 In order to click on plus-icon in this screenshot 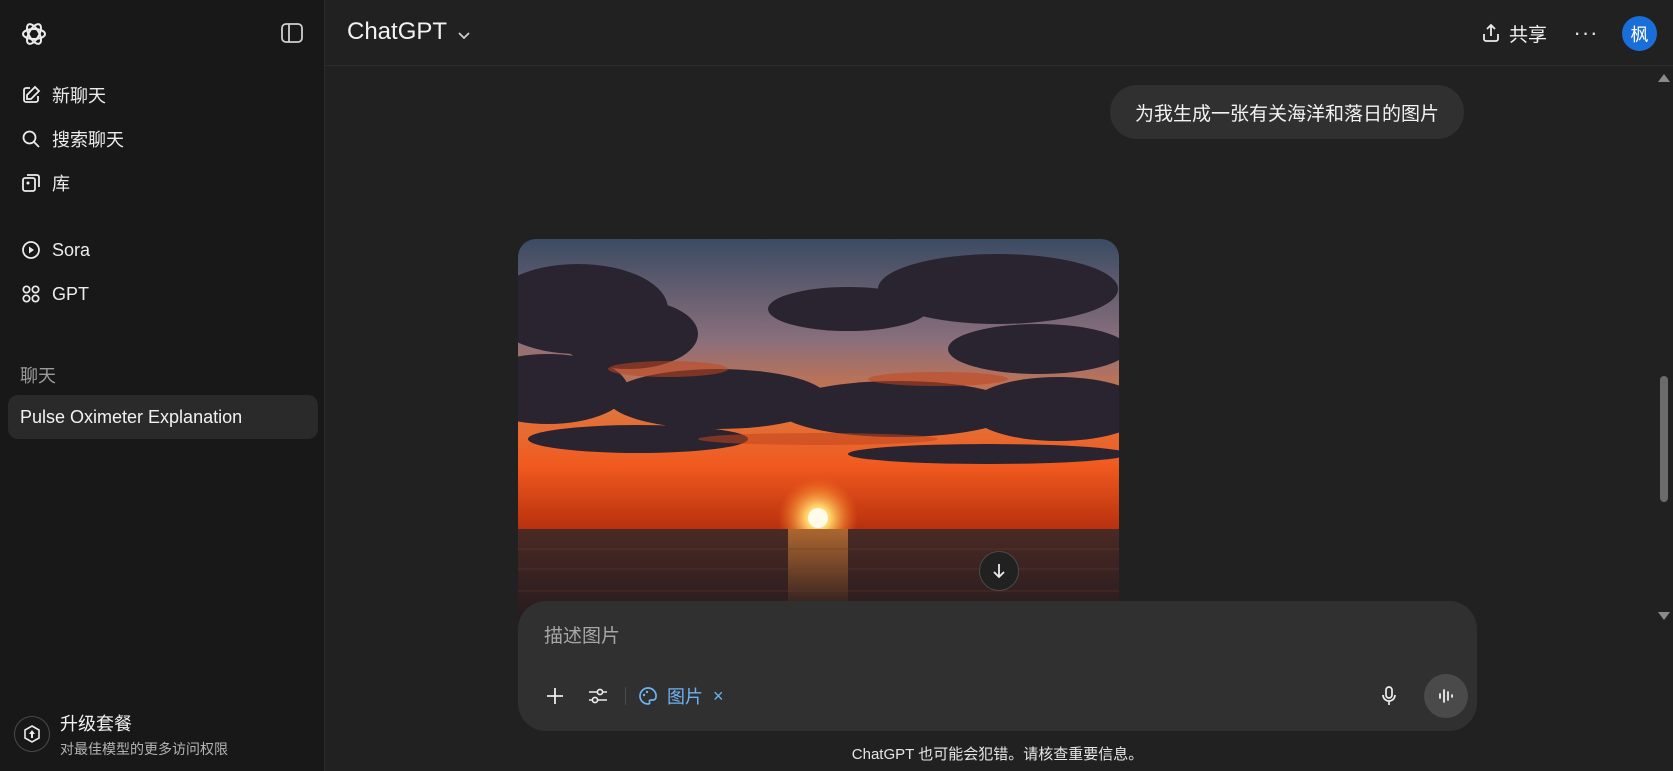, I will do `click(555, 696)`.